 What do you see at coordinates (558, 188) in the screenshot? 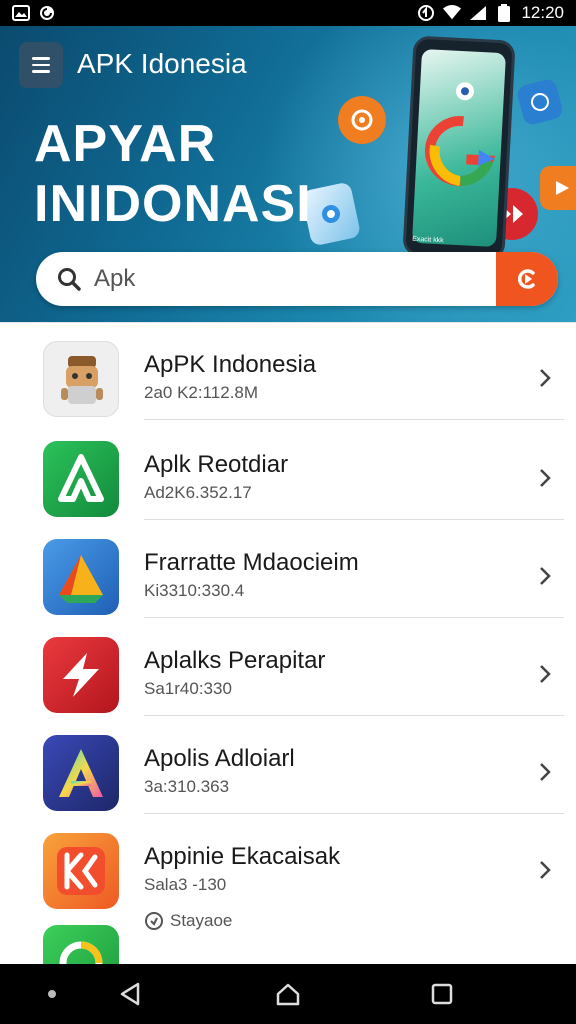
I see `floating-play-icon` at bounding box center [558, 188].